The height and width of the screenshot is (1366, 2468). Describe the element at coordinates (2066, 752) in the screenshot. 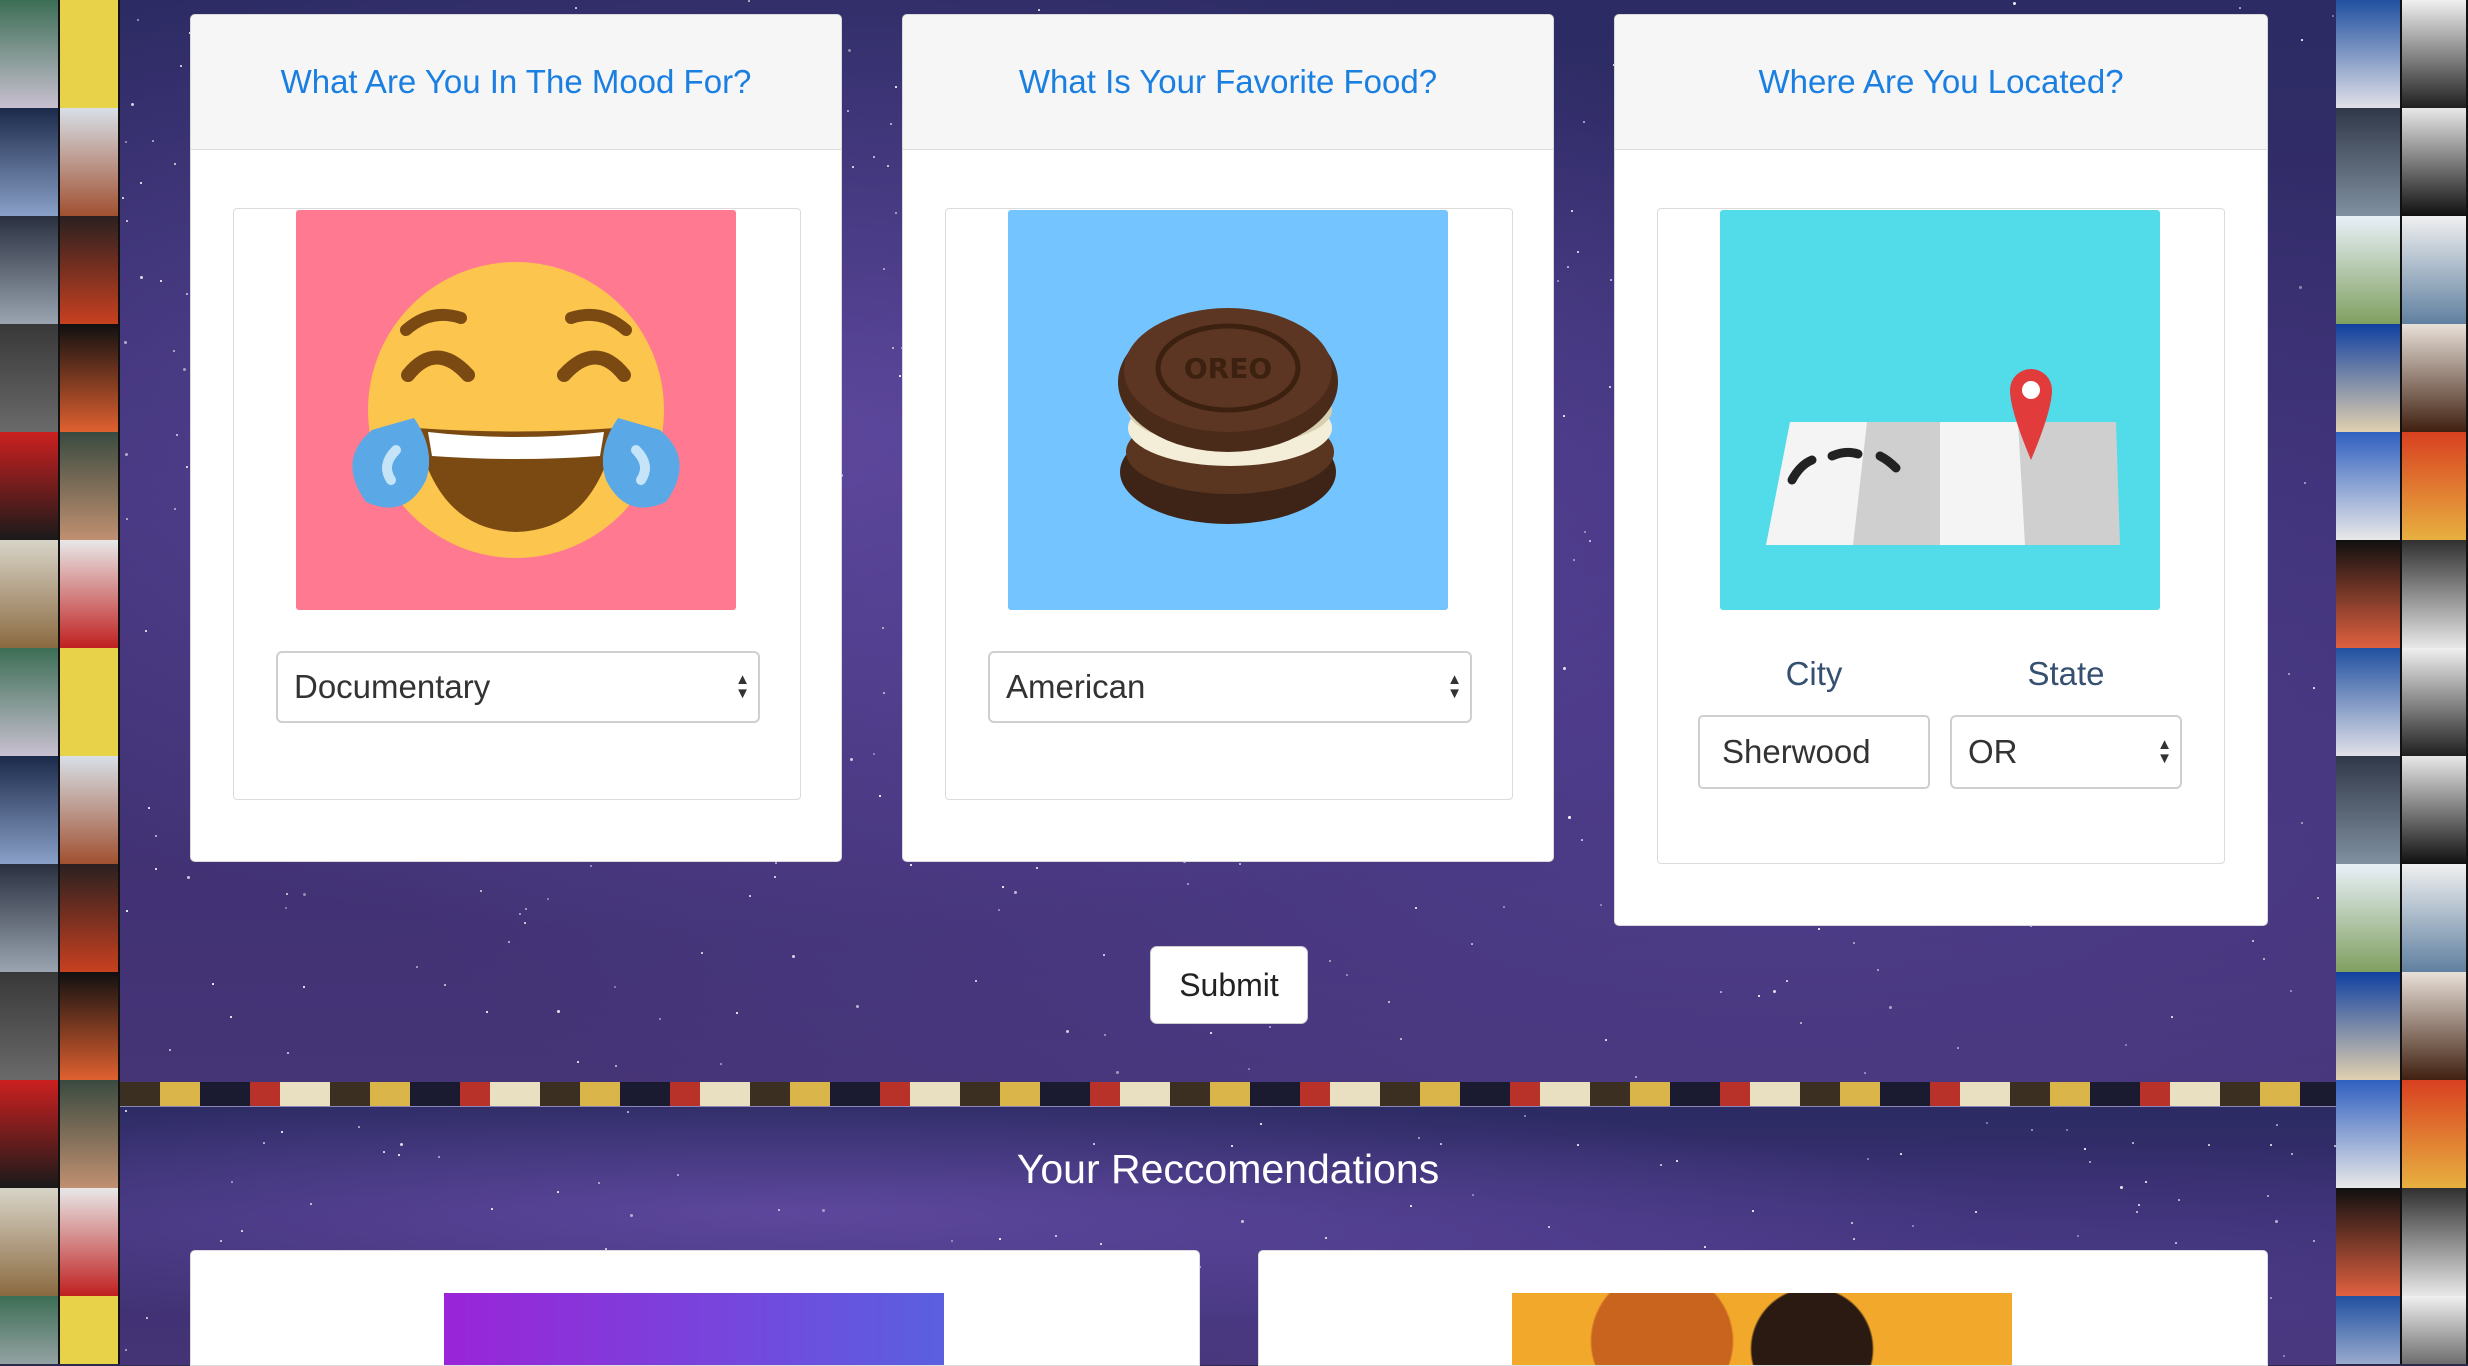

I see `state-select: OR ▲ ▼` at that location.